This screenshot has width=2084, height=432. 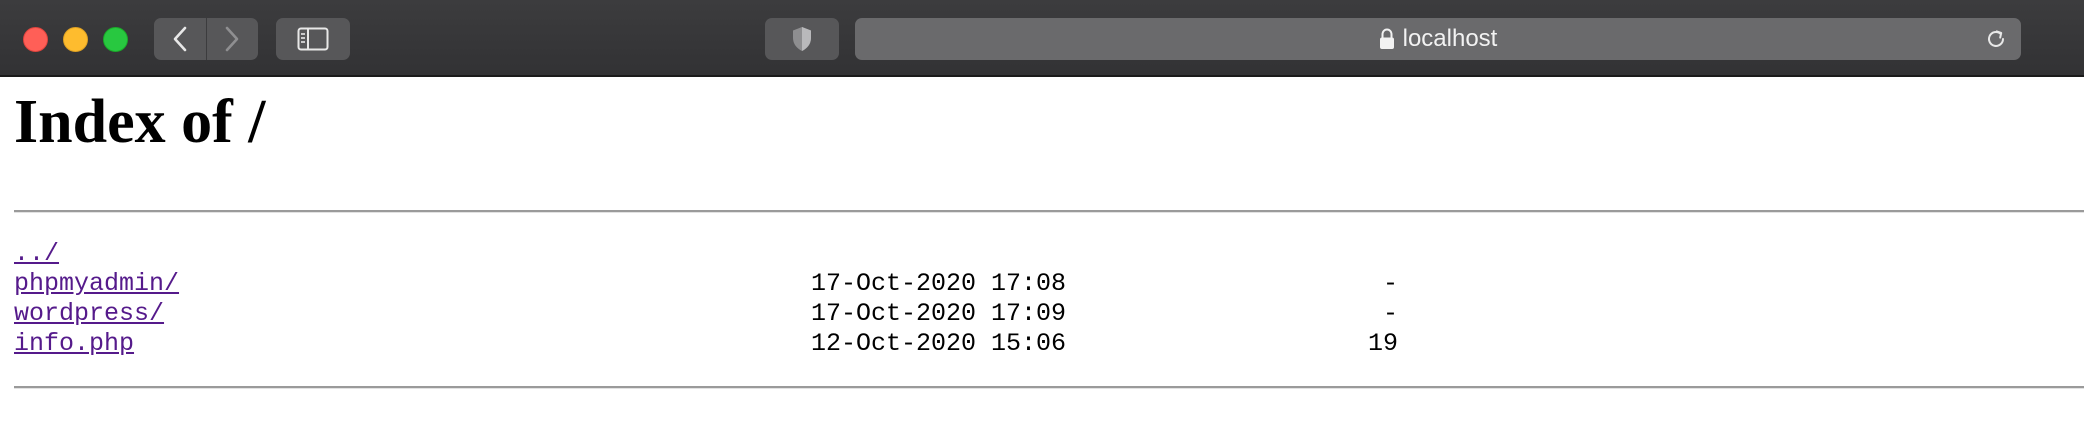 I want to click on lock-icon, so click(x=1386, y=38).